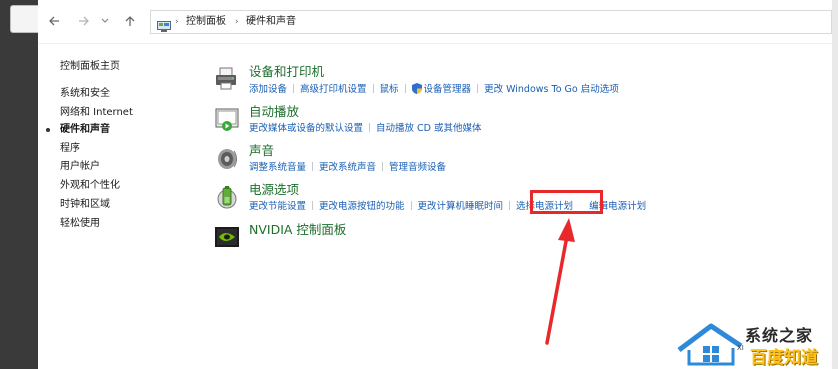 The image size is (838, 369). I want to click on category-title: NVIDIA 控制面板, so click(297, 229).